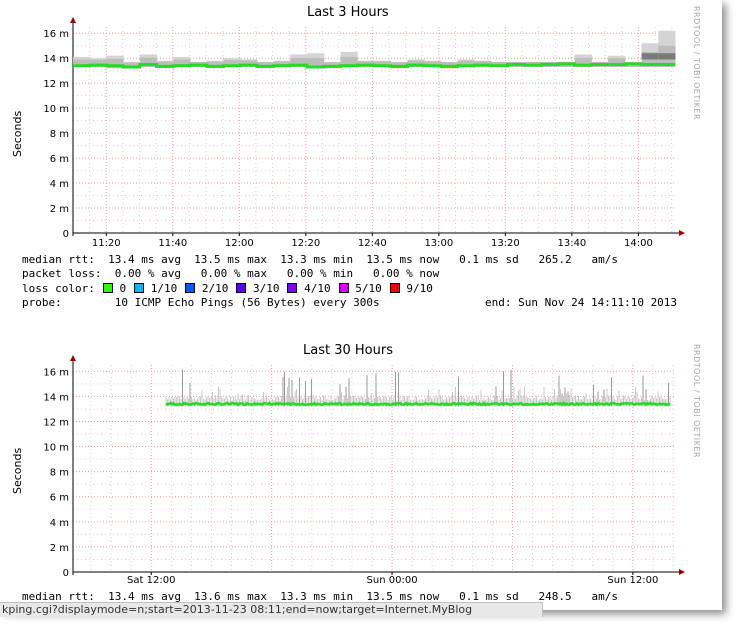  What do you see at coordinates (151, 580) in the screenshot?
I see `chart2-xtick-label: Sat 12:00` at bounding box center [151, 580].